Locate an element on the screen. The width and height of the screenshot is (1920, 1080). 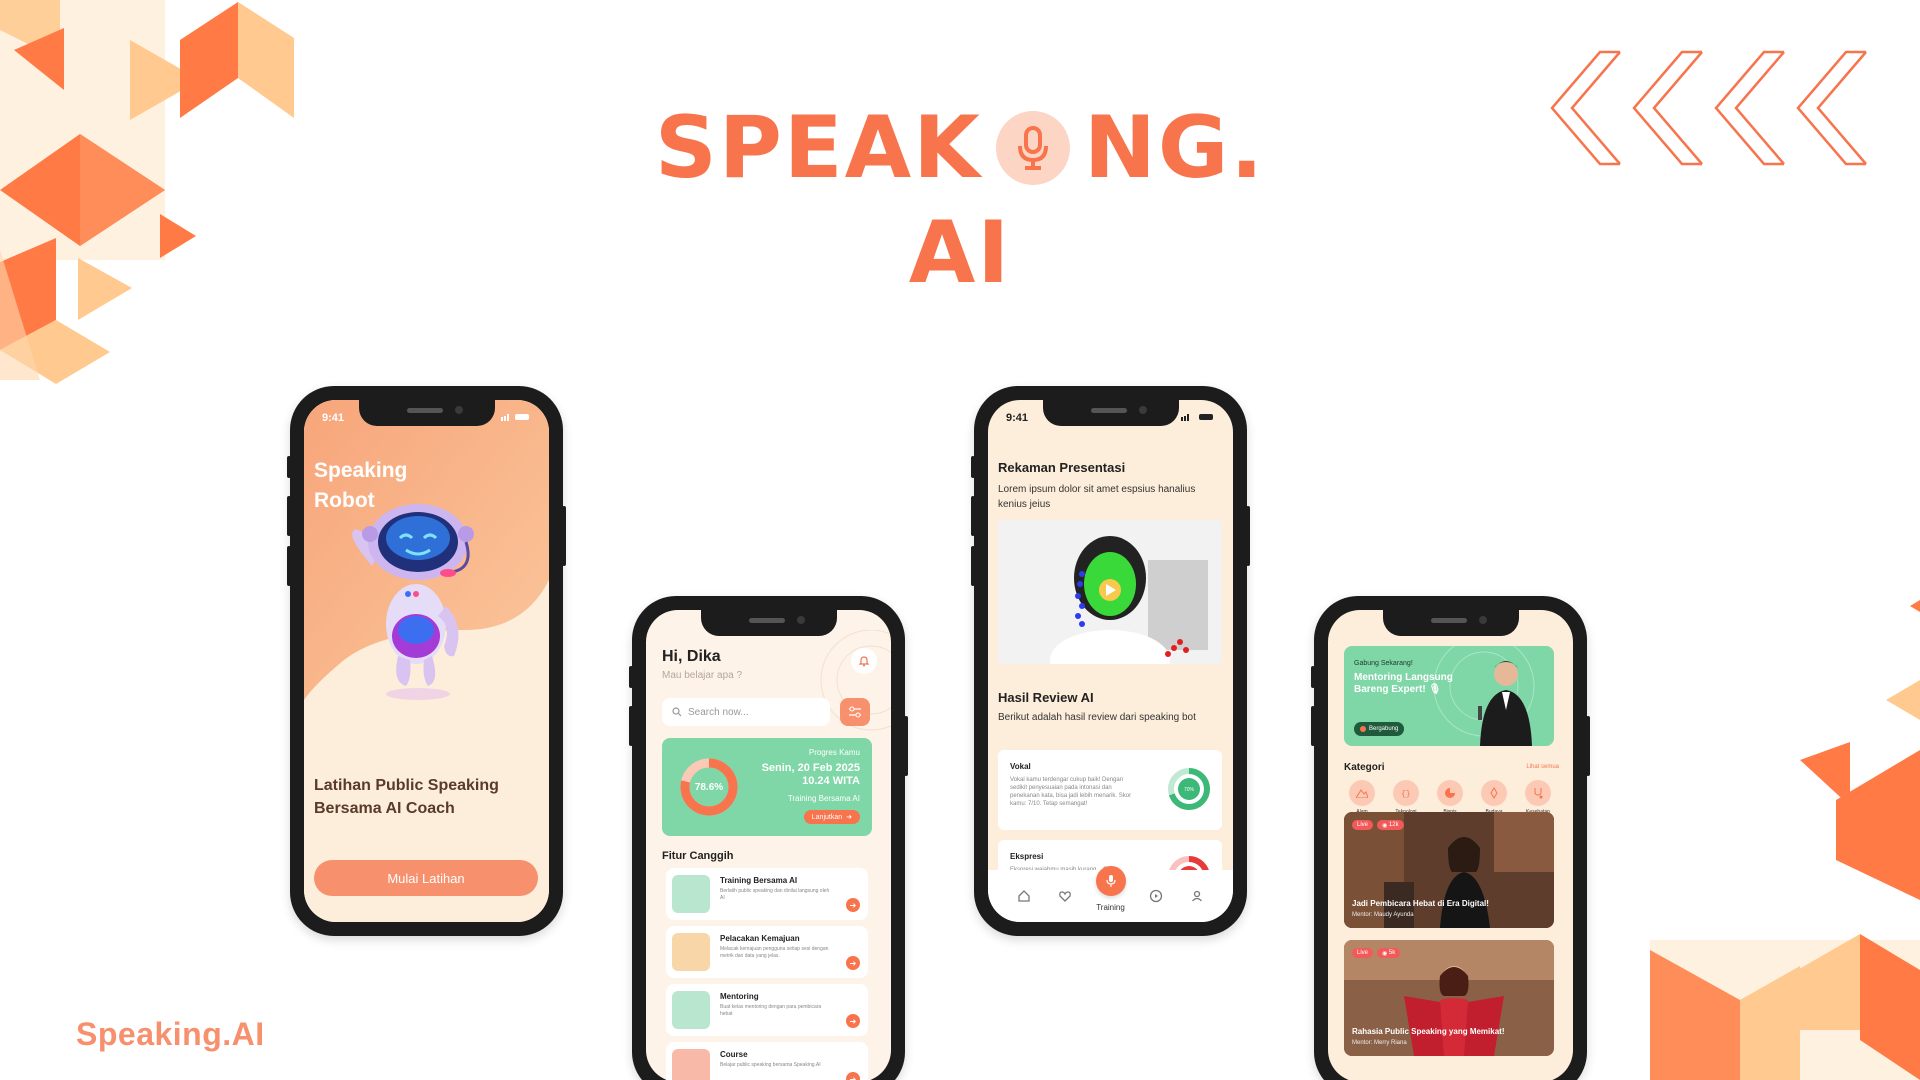
brand-footer: Speaking.AI is located at coordinates (170, 1034).